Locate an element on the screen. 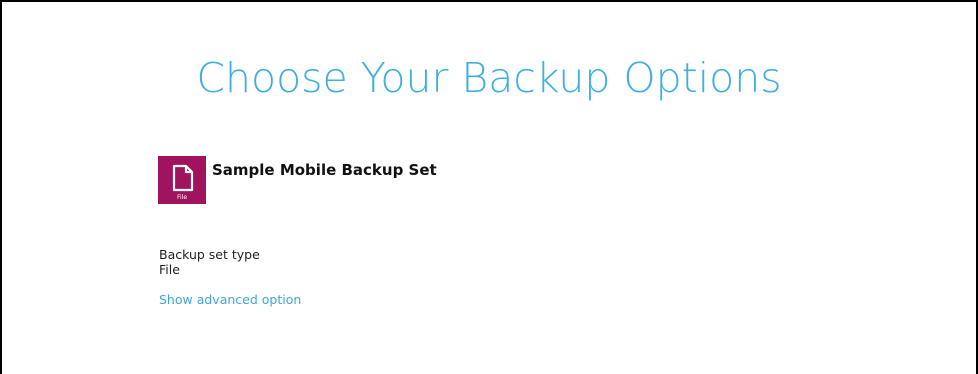 The height and width of the screenshot is (374, 978). backup-set-name: Sample Mobile Backup Set is located at coordinates (324, 170).